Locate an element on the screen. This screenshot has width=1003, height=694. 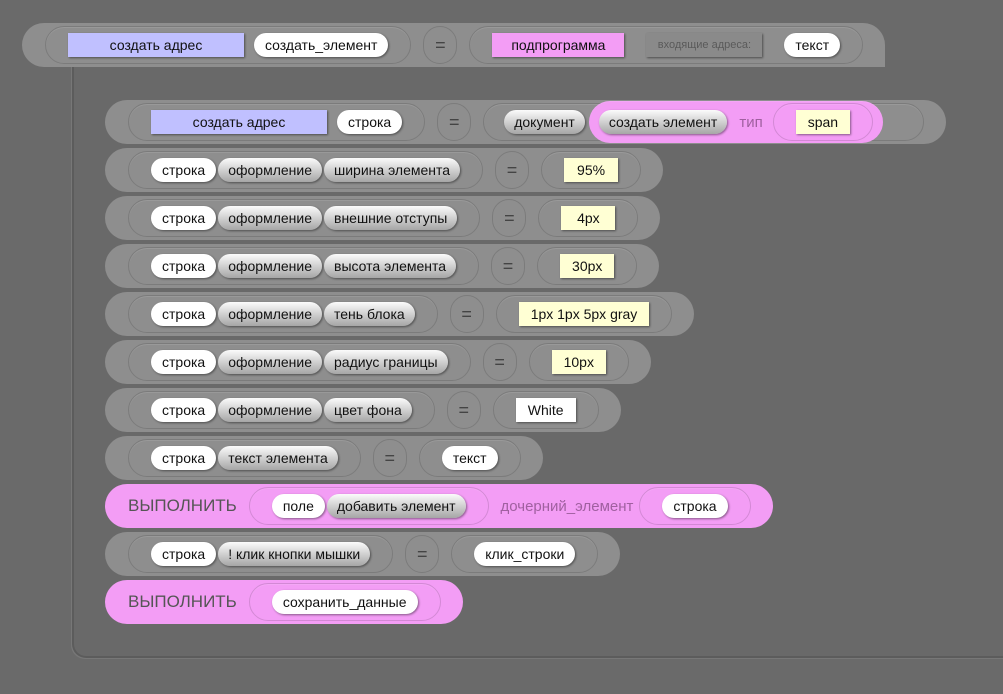
assignment-statement: строка! клик кнопки мышки = клик_строки is located at coordinates (363, 554).